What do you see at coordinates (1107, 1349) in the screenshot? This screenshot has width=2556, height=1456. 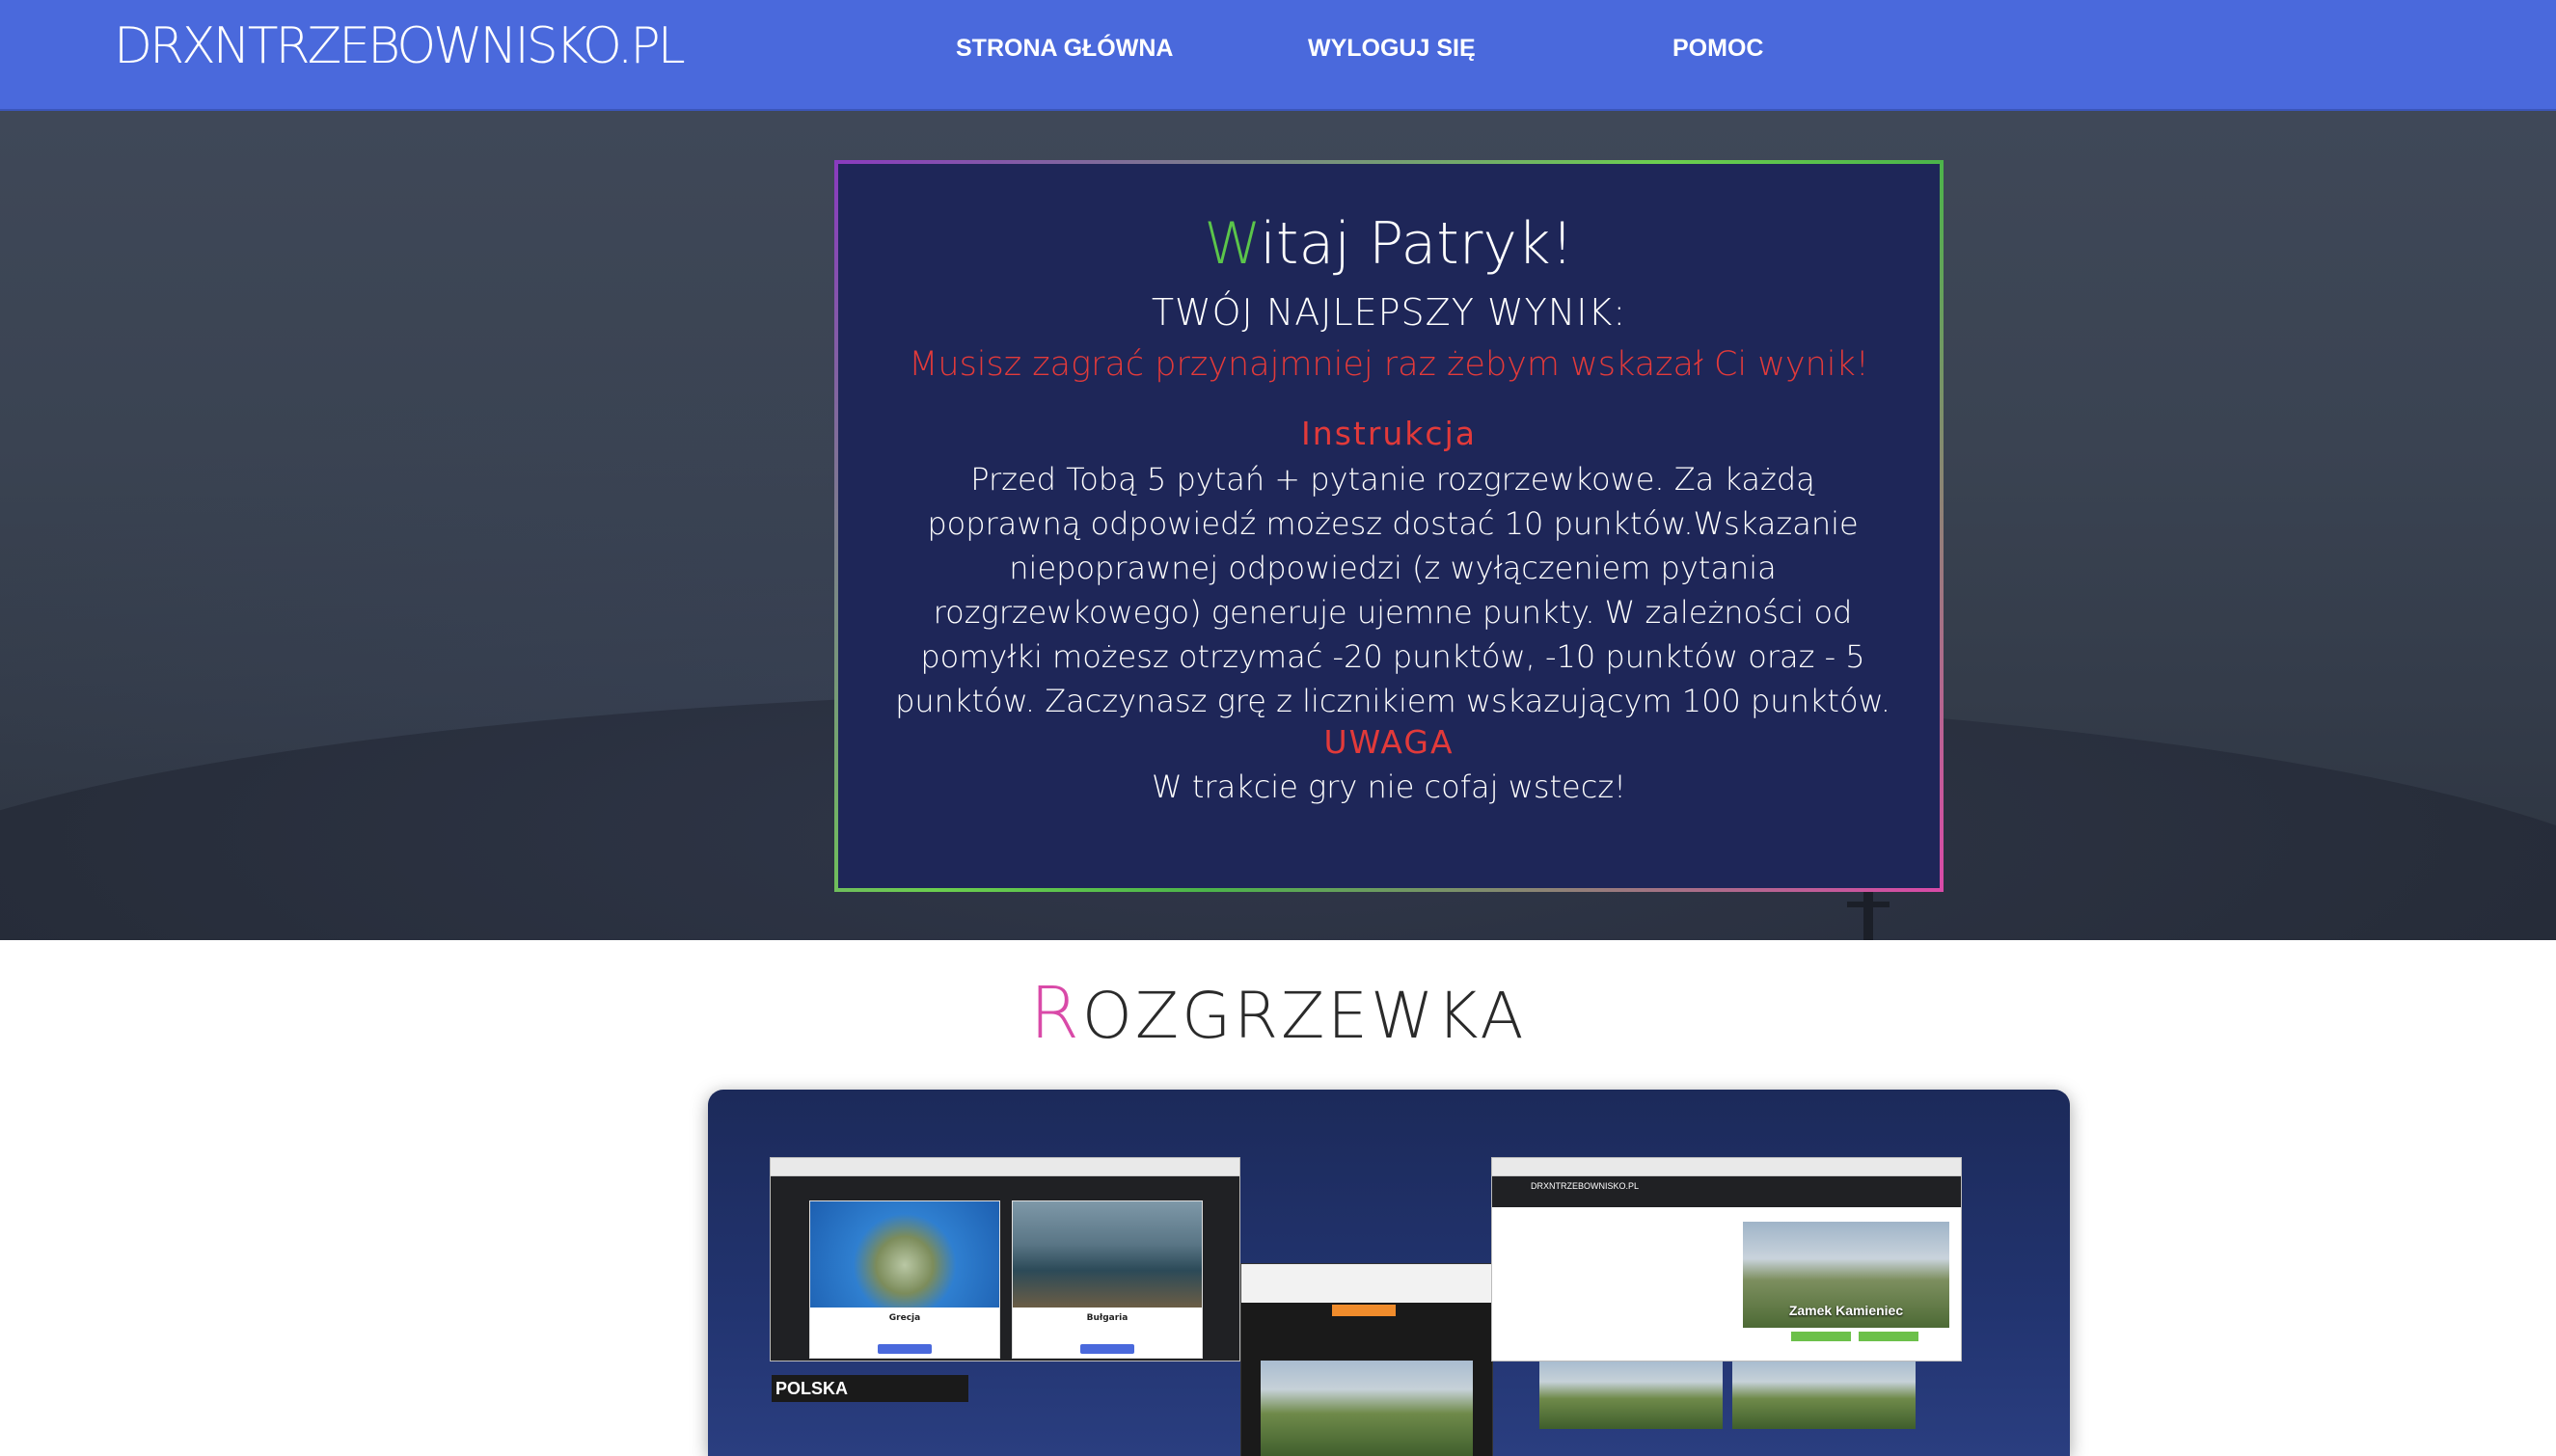 I see `bulgaria-button` at bounding box center [1107, 1349].